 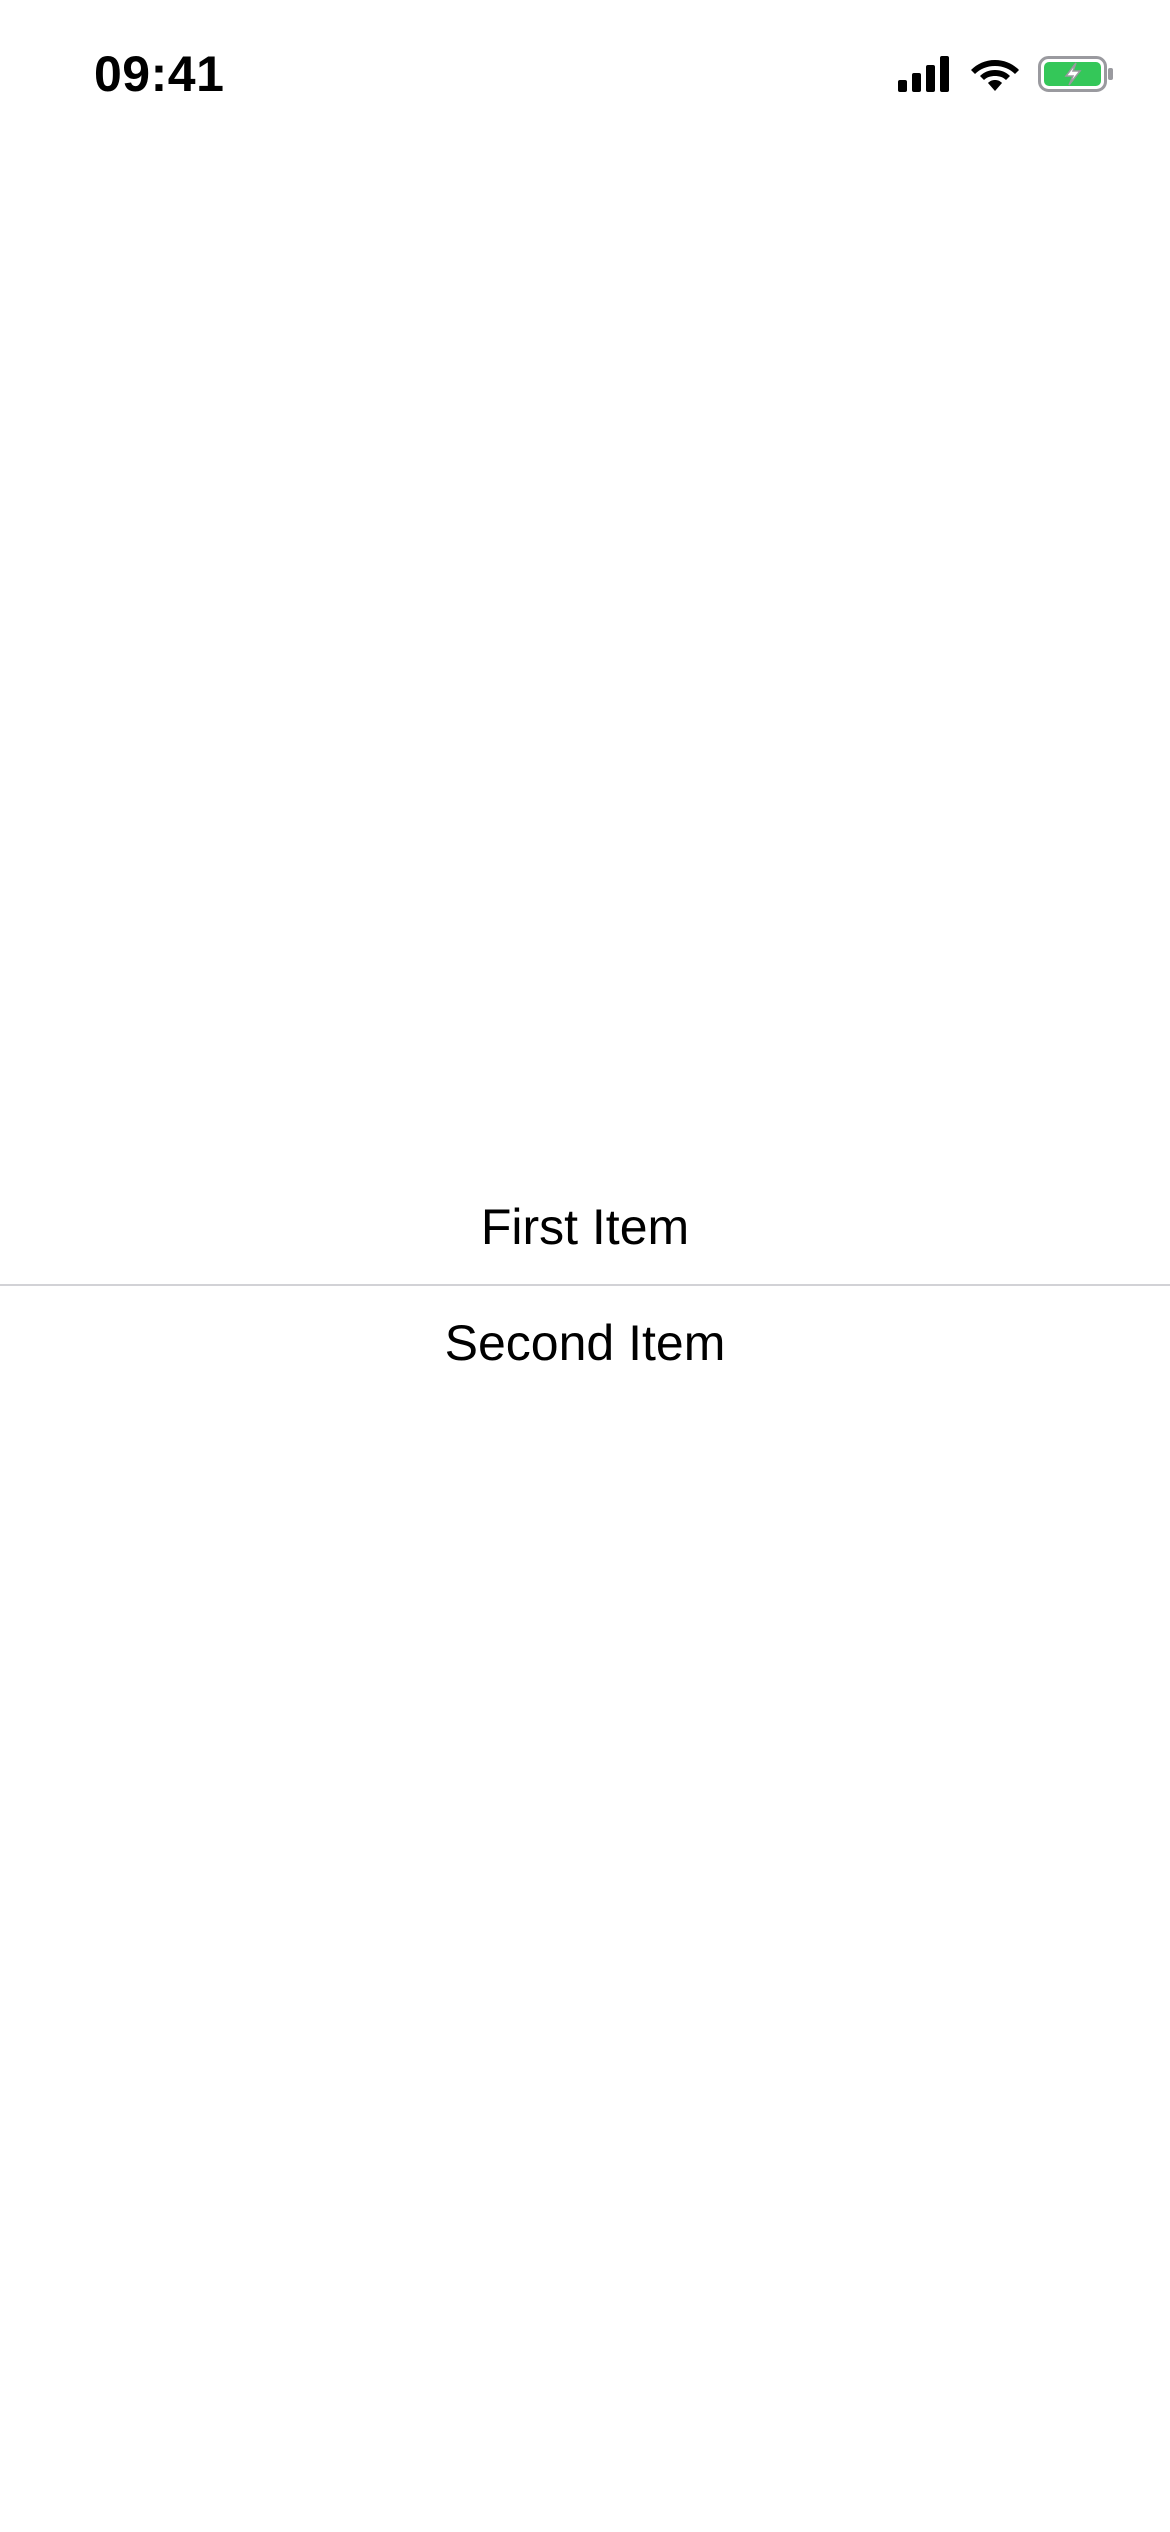 What do you see at coordinates (585, 70) in the screenshot?
I see `status-bar: 09:41` at bounding box center [585, 70].